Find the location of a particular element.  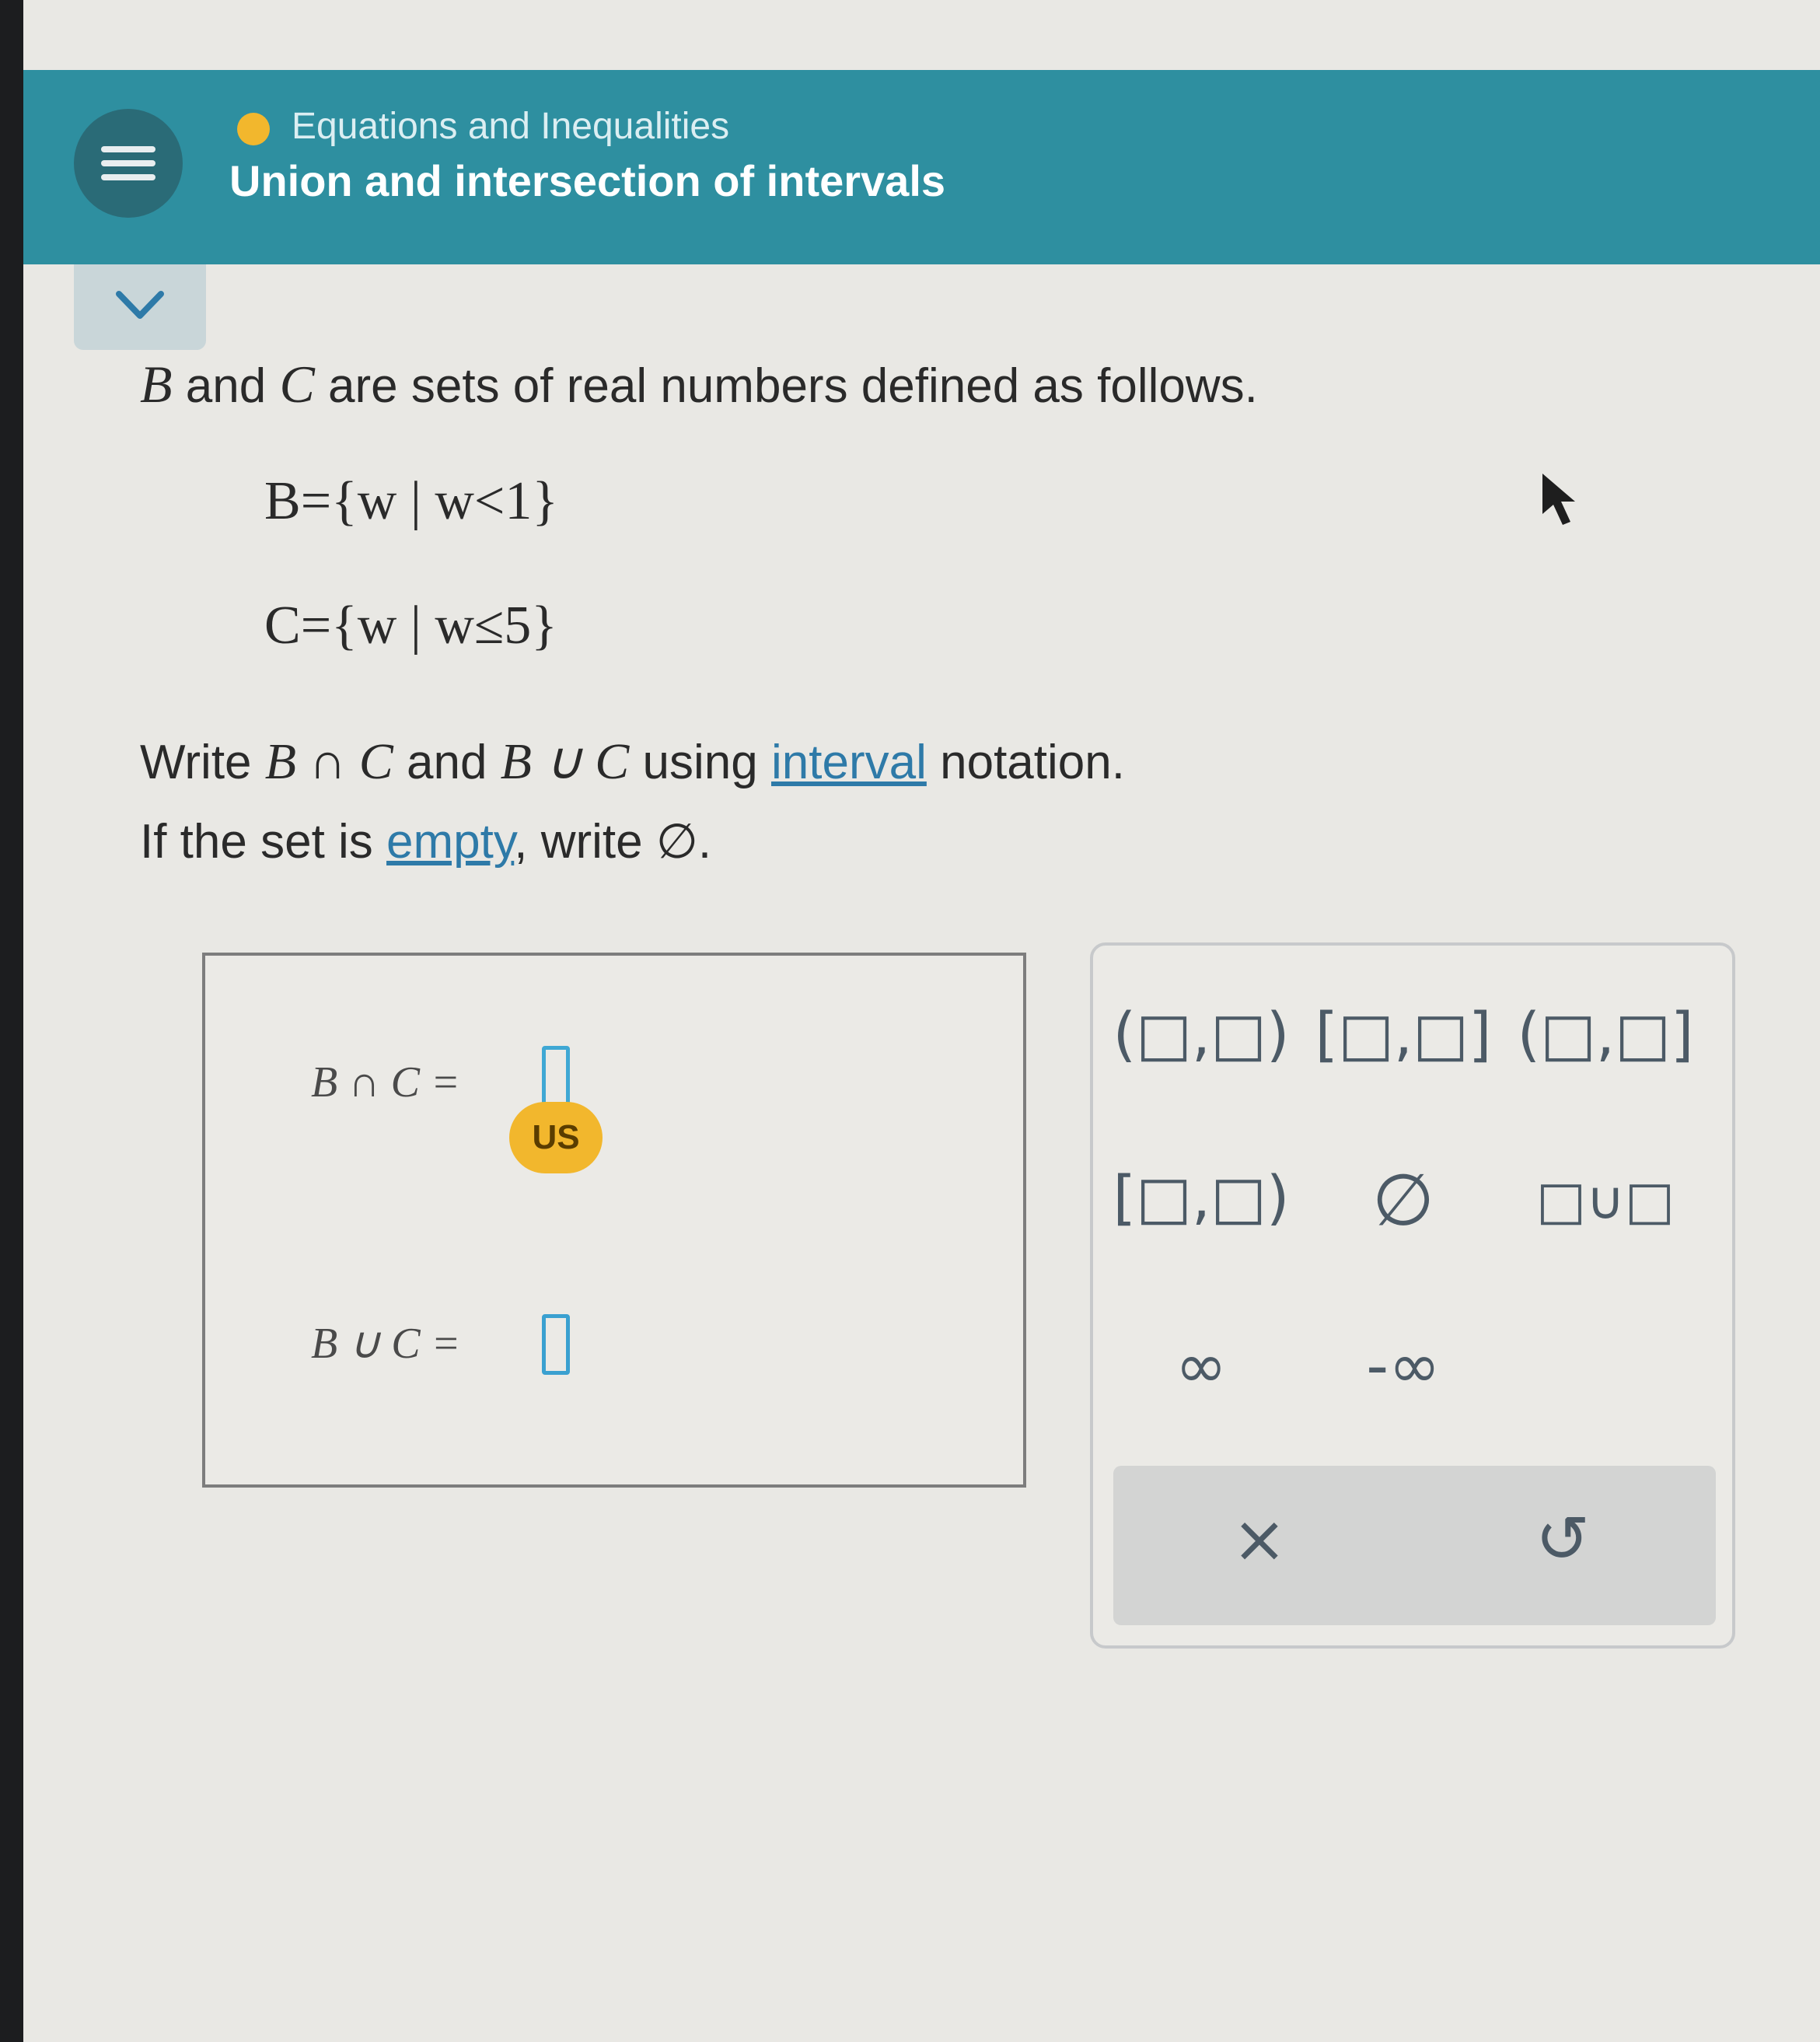

closed-open-interval-button: [□,□) is located at coordinates (1201, 1197).